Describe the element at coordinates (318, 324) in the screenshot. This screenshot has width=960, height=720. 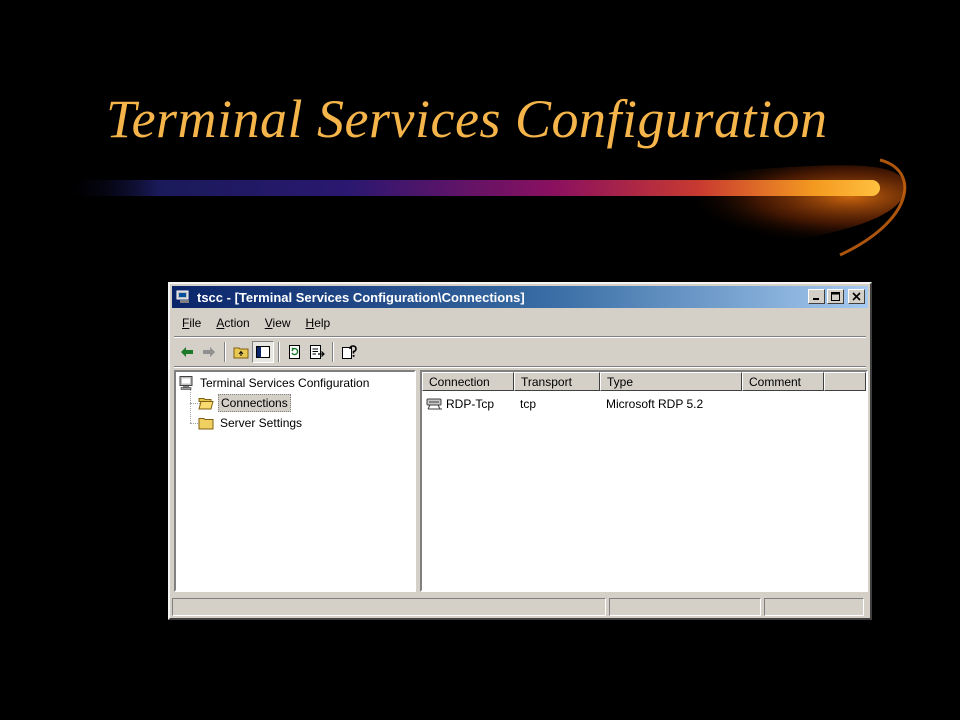
I see `menu-help: Help` at that location.